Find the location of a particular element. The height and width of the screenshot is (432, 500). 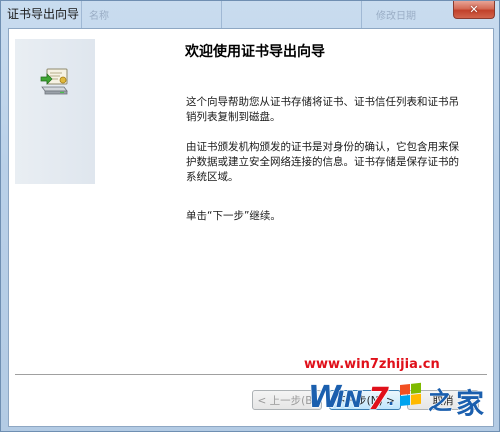

win7-logo-watermark: W IN 7 . 之 家 is located at coordinates (395, 399).